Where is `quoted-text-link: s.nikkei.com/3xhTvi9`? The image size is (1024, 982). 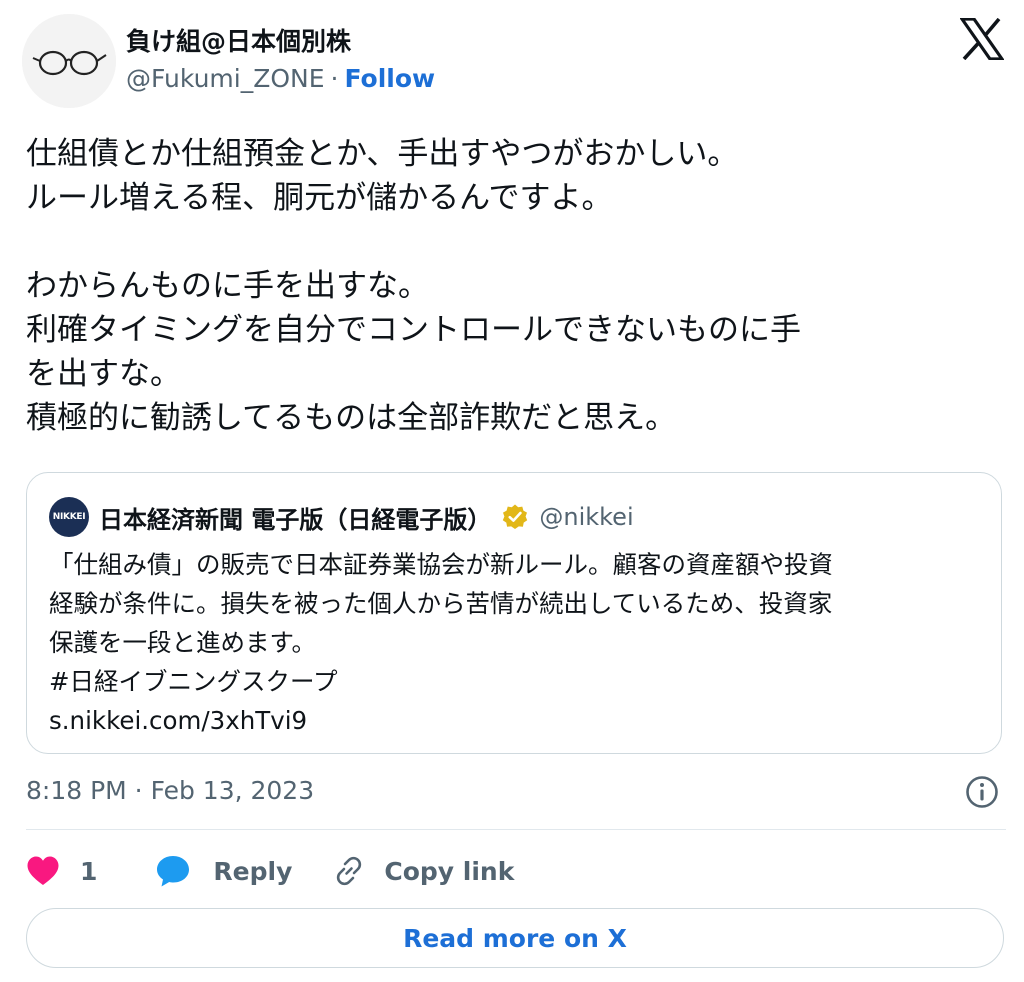
quoted-text-link: s.nikkei.com/3xhTvi9 is located at coordinates (514, 720).